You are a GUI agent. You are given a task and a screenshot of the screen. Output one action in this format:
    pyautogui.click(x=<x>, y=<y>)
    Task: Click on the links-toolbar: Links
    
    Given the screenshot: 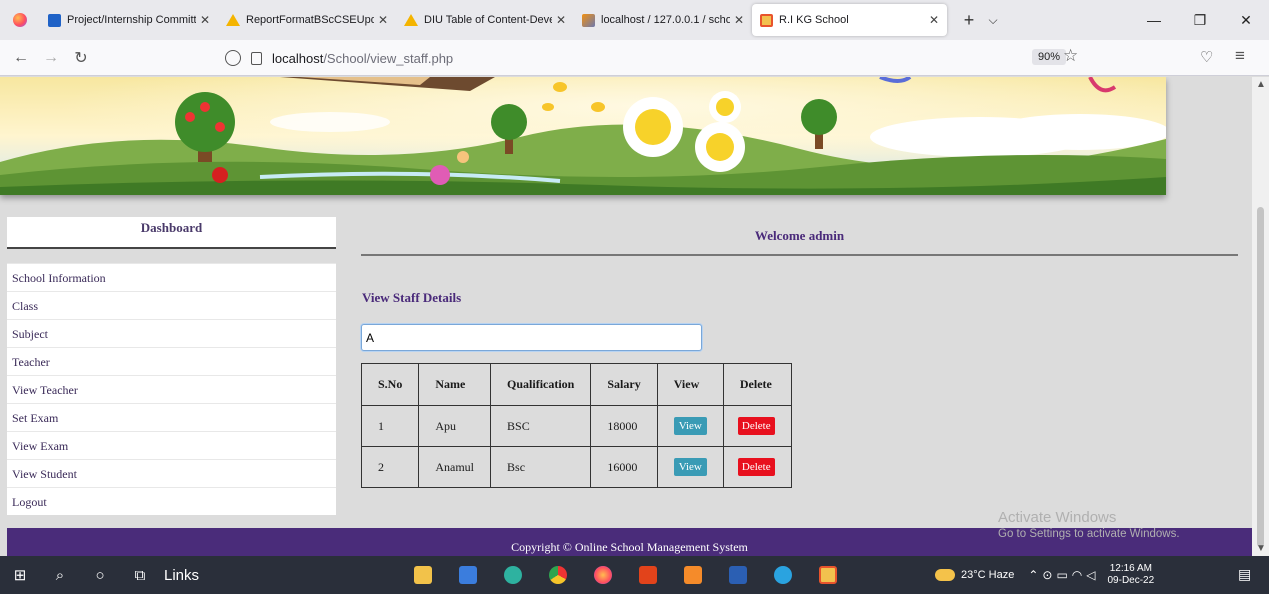 What is the action you would take?
    pyautogui.click(x=181, y=575)
    